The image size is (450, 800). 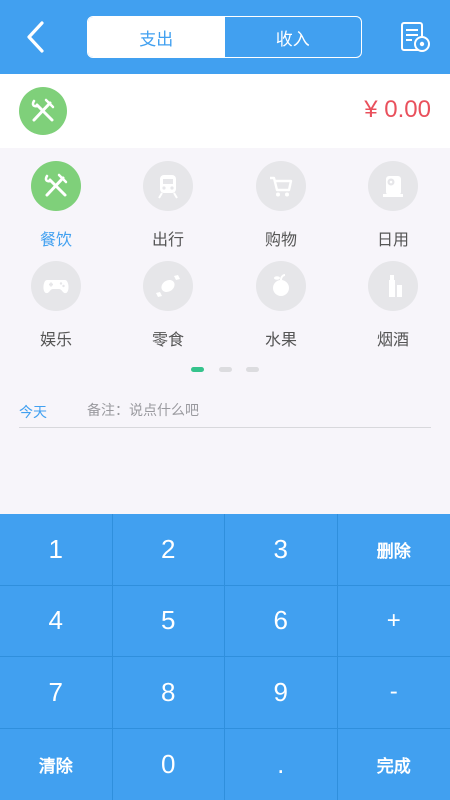 I want to click on chevron-left-icon, so click(x=35, y=37).